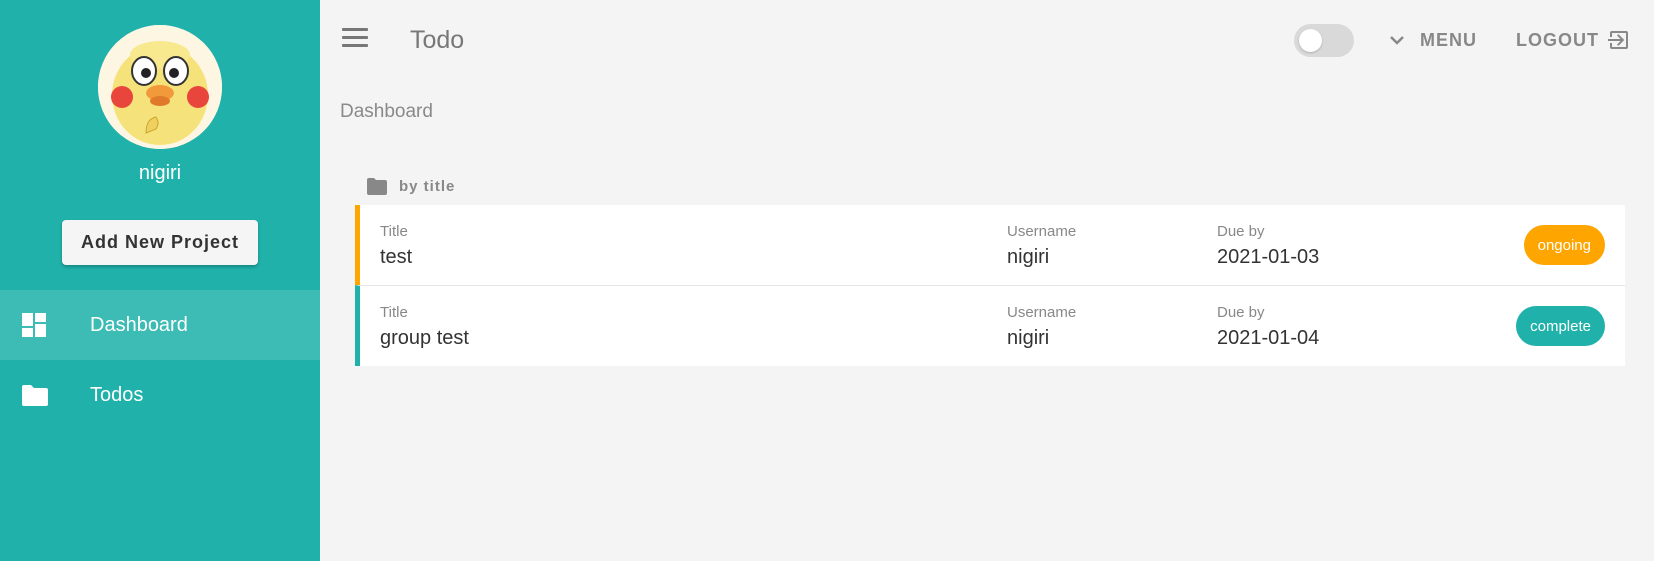  What do you see at coordinates (427, 186) in the screenshot?
I see `group-label: by title` at bounding box center [427, 186].